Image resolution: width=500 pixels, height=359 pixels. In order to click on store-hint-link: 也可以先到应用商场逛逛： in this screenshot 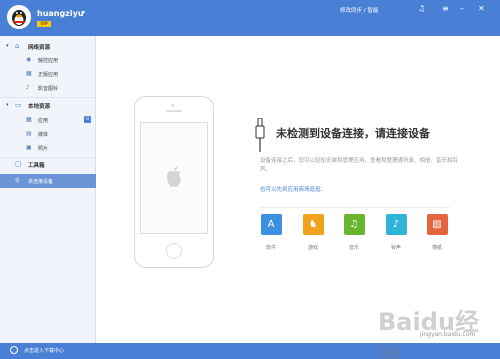, I will do `click(293, 189)`.